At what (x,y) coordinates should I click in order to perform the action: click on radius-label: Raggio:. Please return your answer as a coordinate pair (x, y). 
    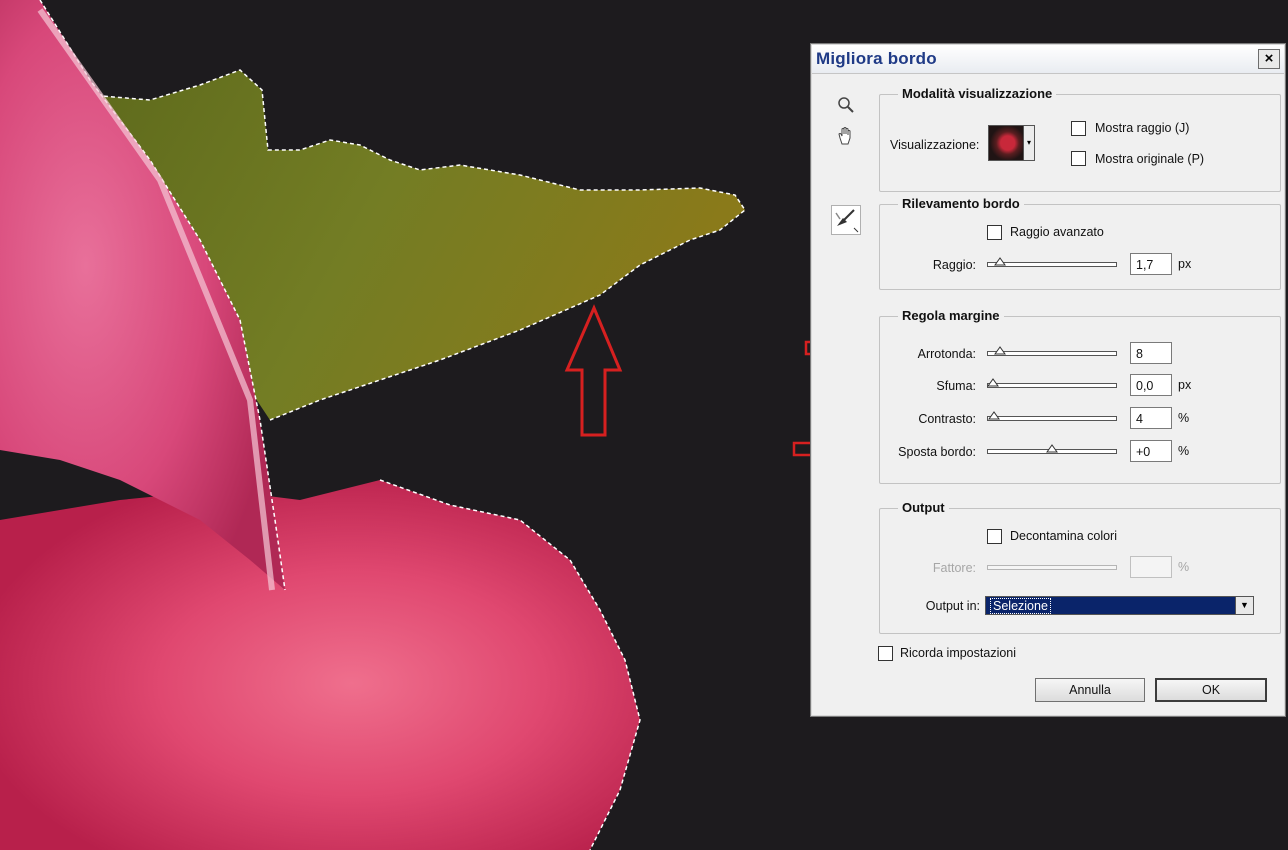
    Looking at the image, I should click on (954, 265).